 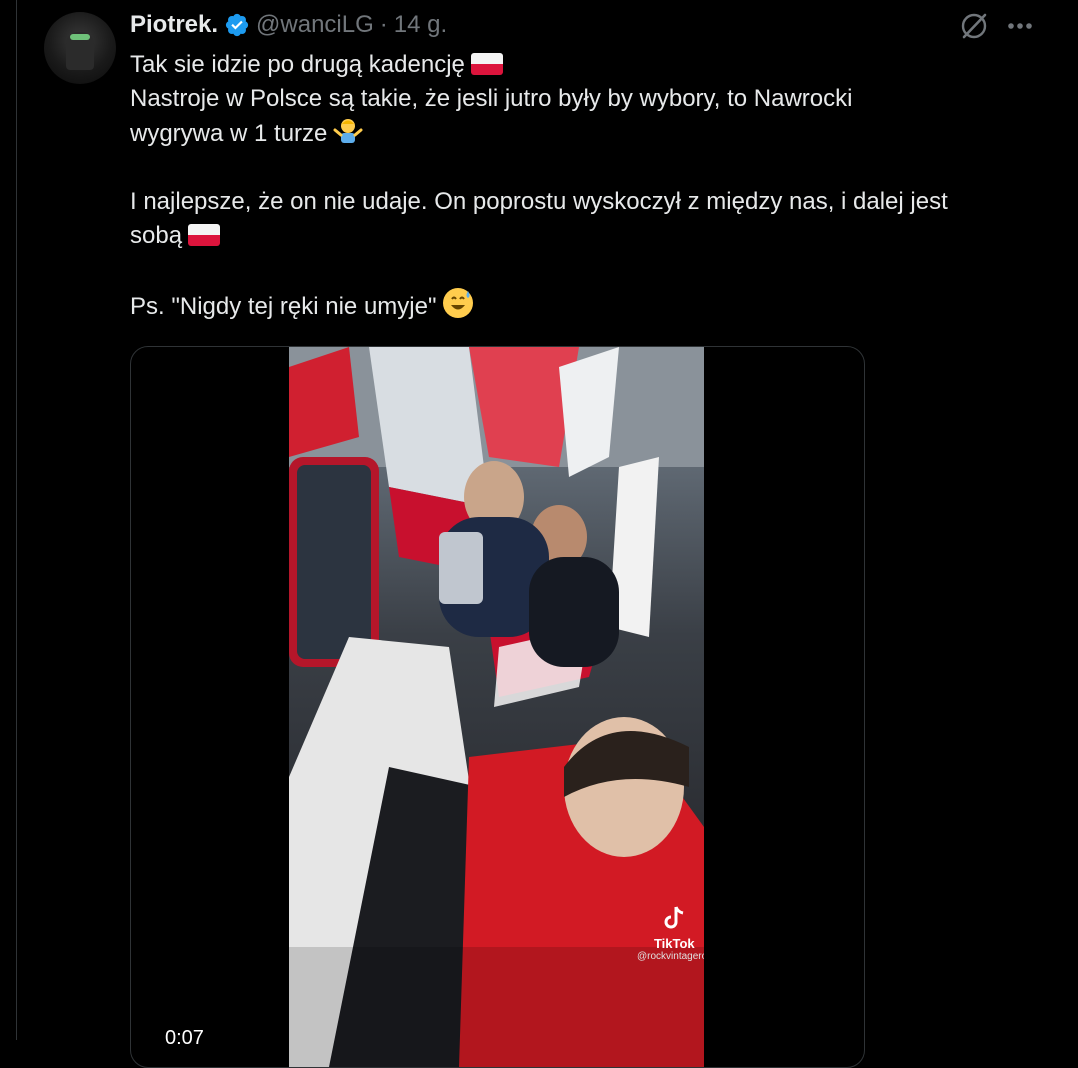 What do you see at coordinates (315, 25) in the screenshot?
I see `author-handle: @wanciLG` at bounding box center [315, 25].